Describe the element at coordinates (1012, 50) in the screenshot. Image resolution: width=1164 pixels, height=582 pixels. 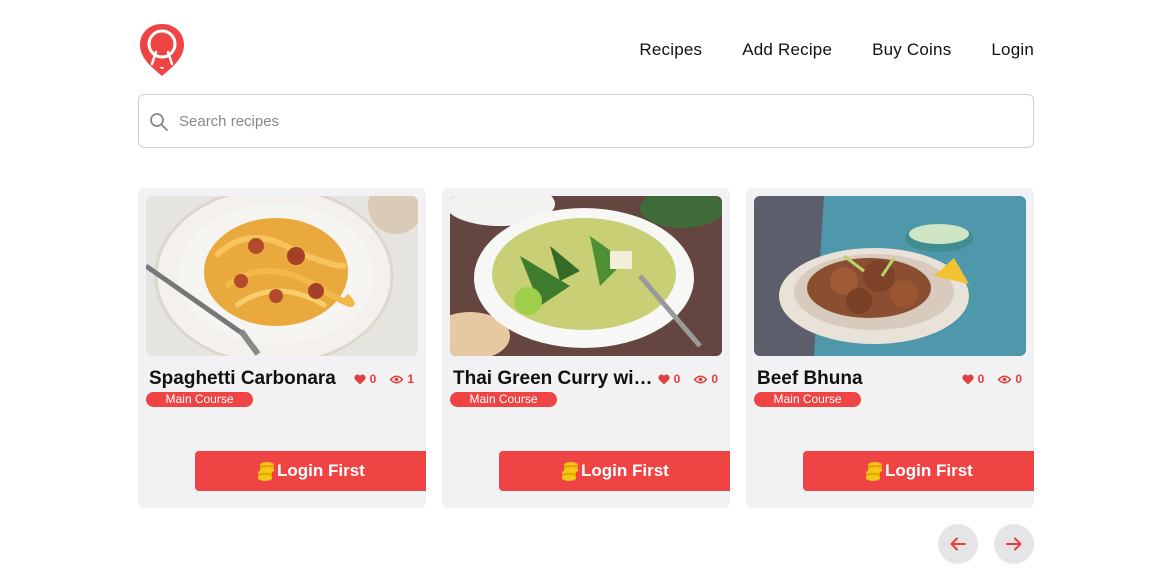
I see `nav-login: Login` at that location.